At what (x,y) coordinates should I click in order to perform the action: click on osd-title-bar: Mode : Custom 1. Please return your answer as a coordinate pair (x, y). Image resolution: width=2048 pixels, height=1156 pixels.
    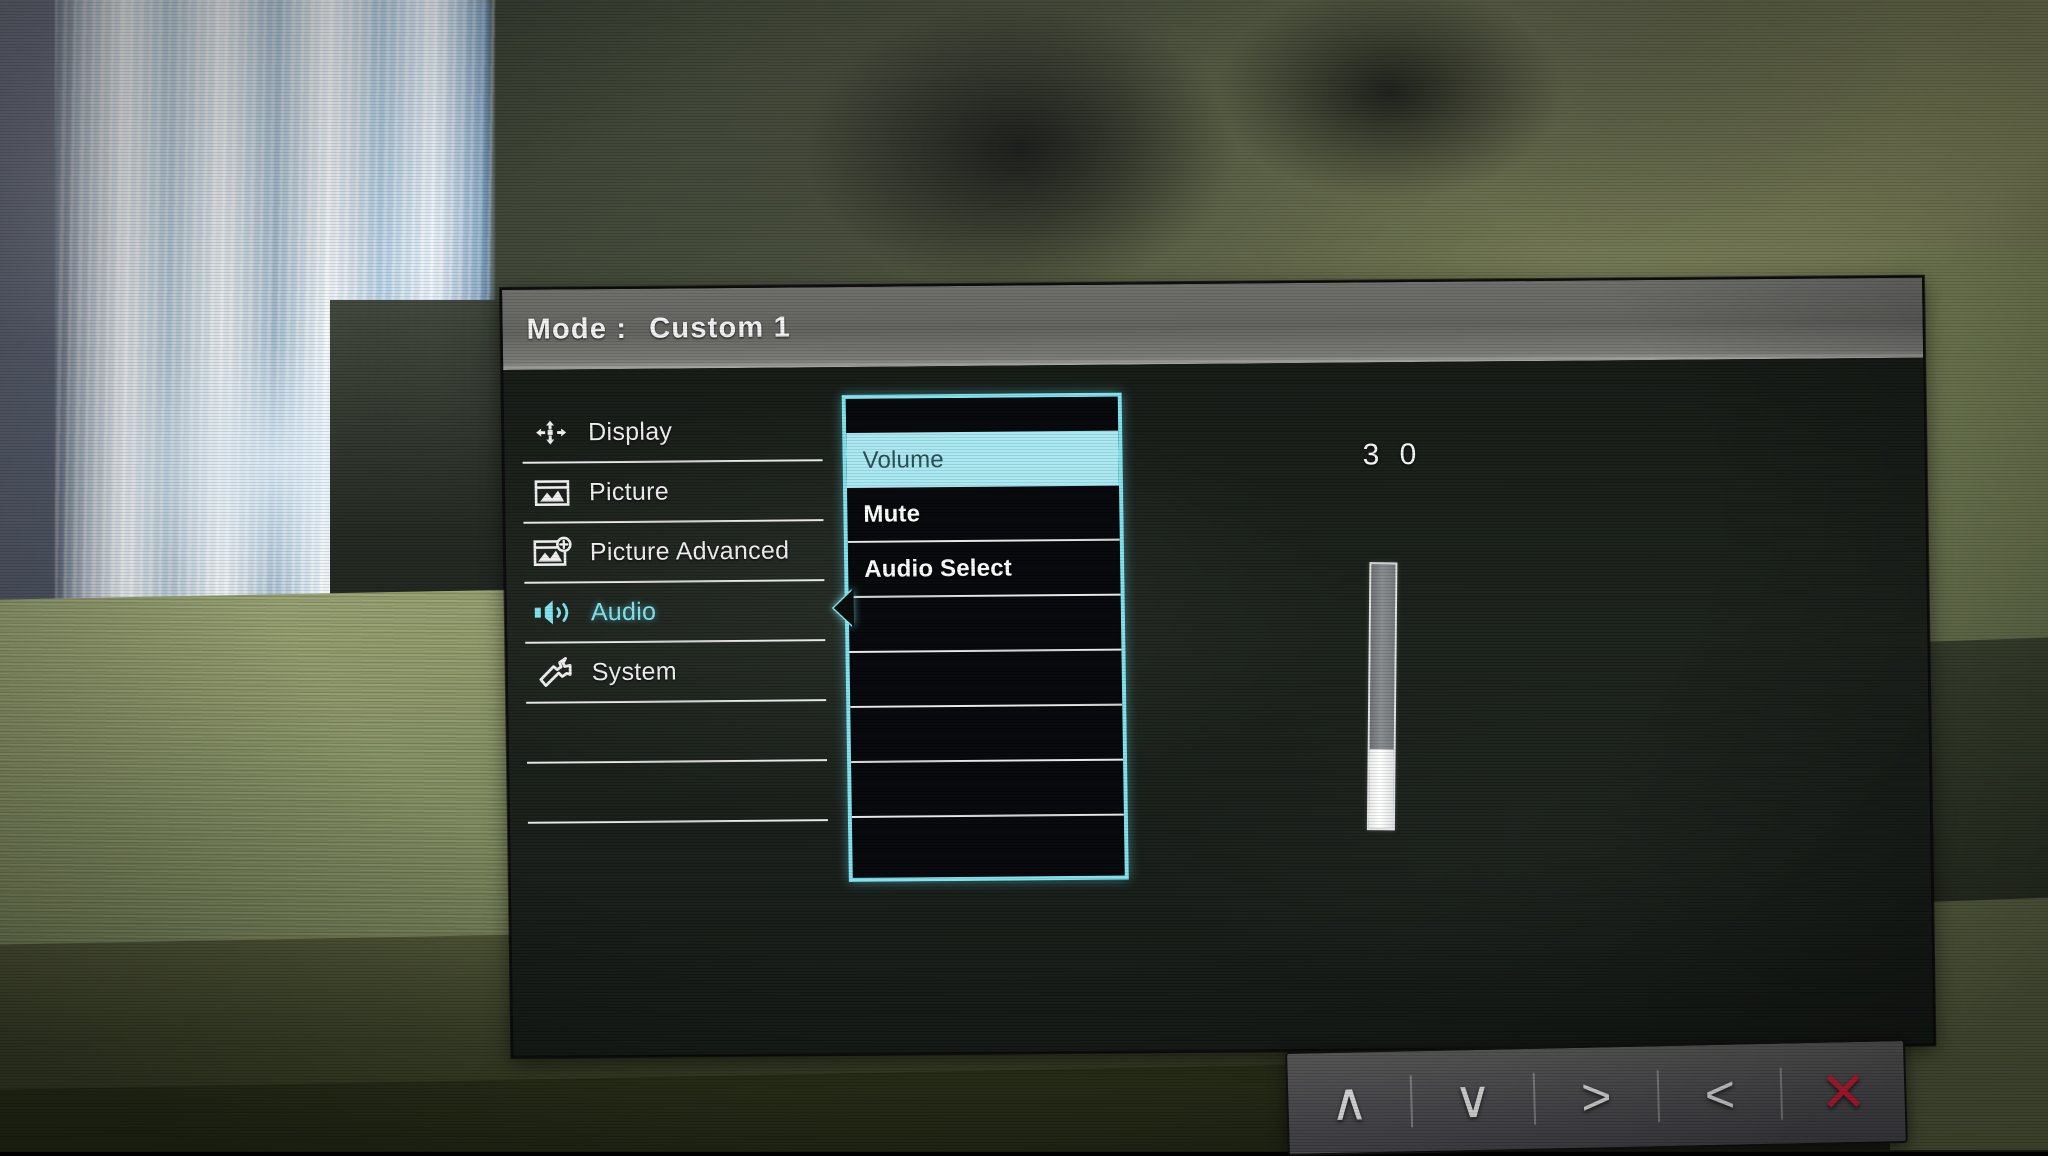
    Looking at the image, I should click on (1212, 324).